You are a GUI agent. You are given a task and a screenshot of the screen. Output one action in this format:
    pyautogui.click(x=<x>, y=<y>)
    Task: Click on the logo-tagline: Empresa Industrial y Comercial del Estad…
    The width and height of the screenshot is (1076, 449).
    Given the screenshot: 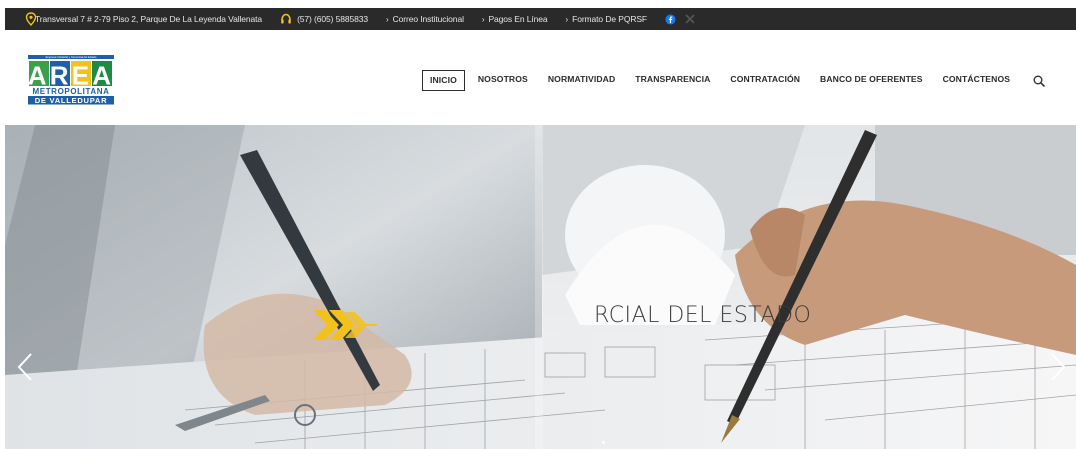 What is the action you would take?
    pyautogui.click(x=71, y=57)
    